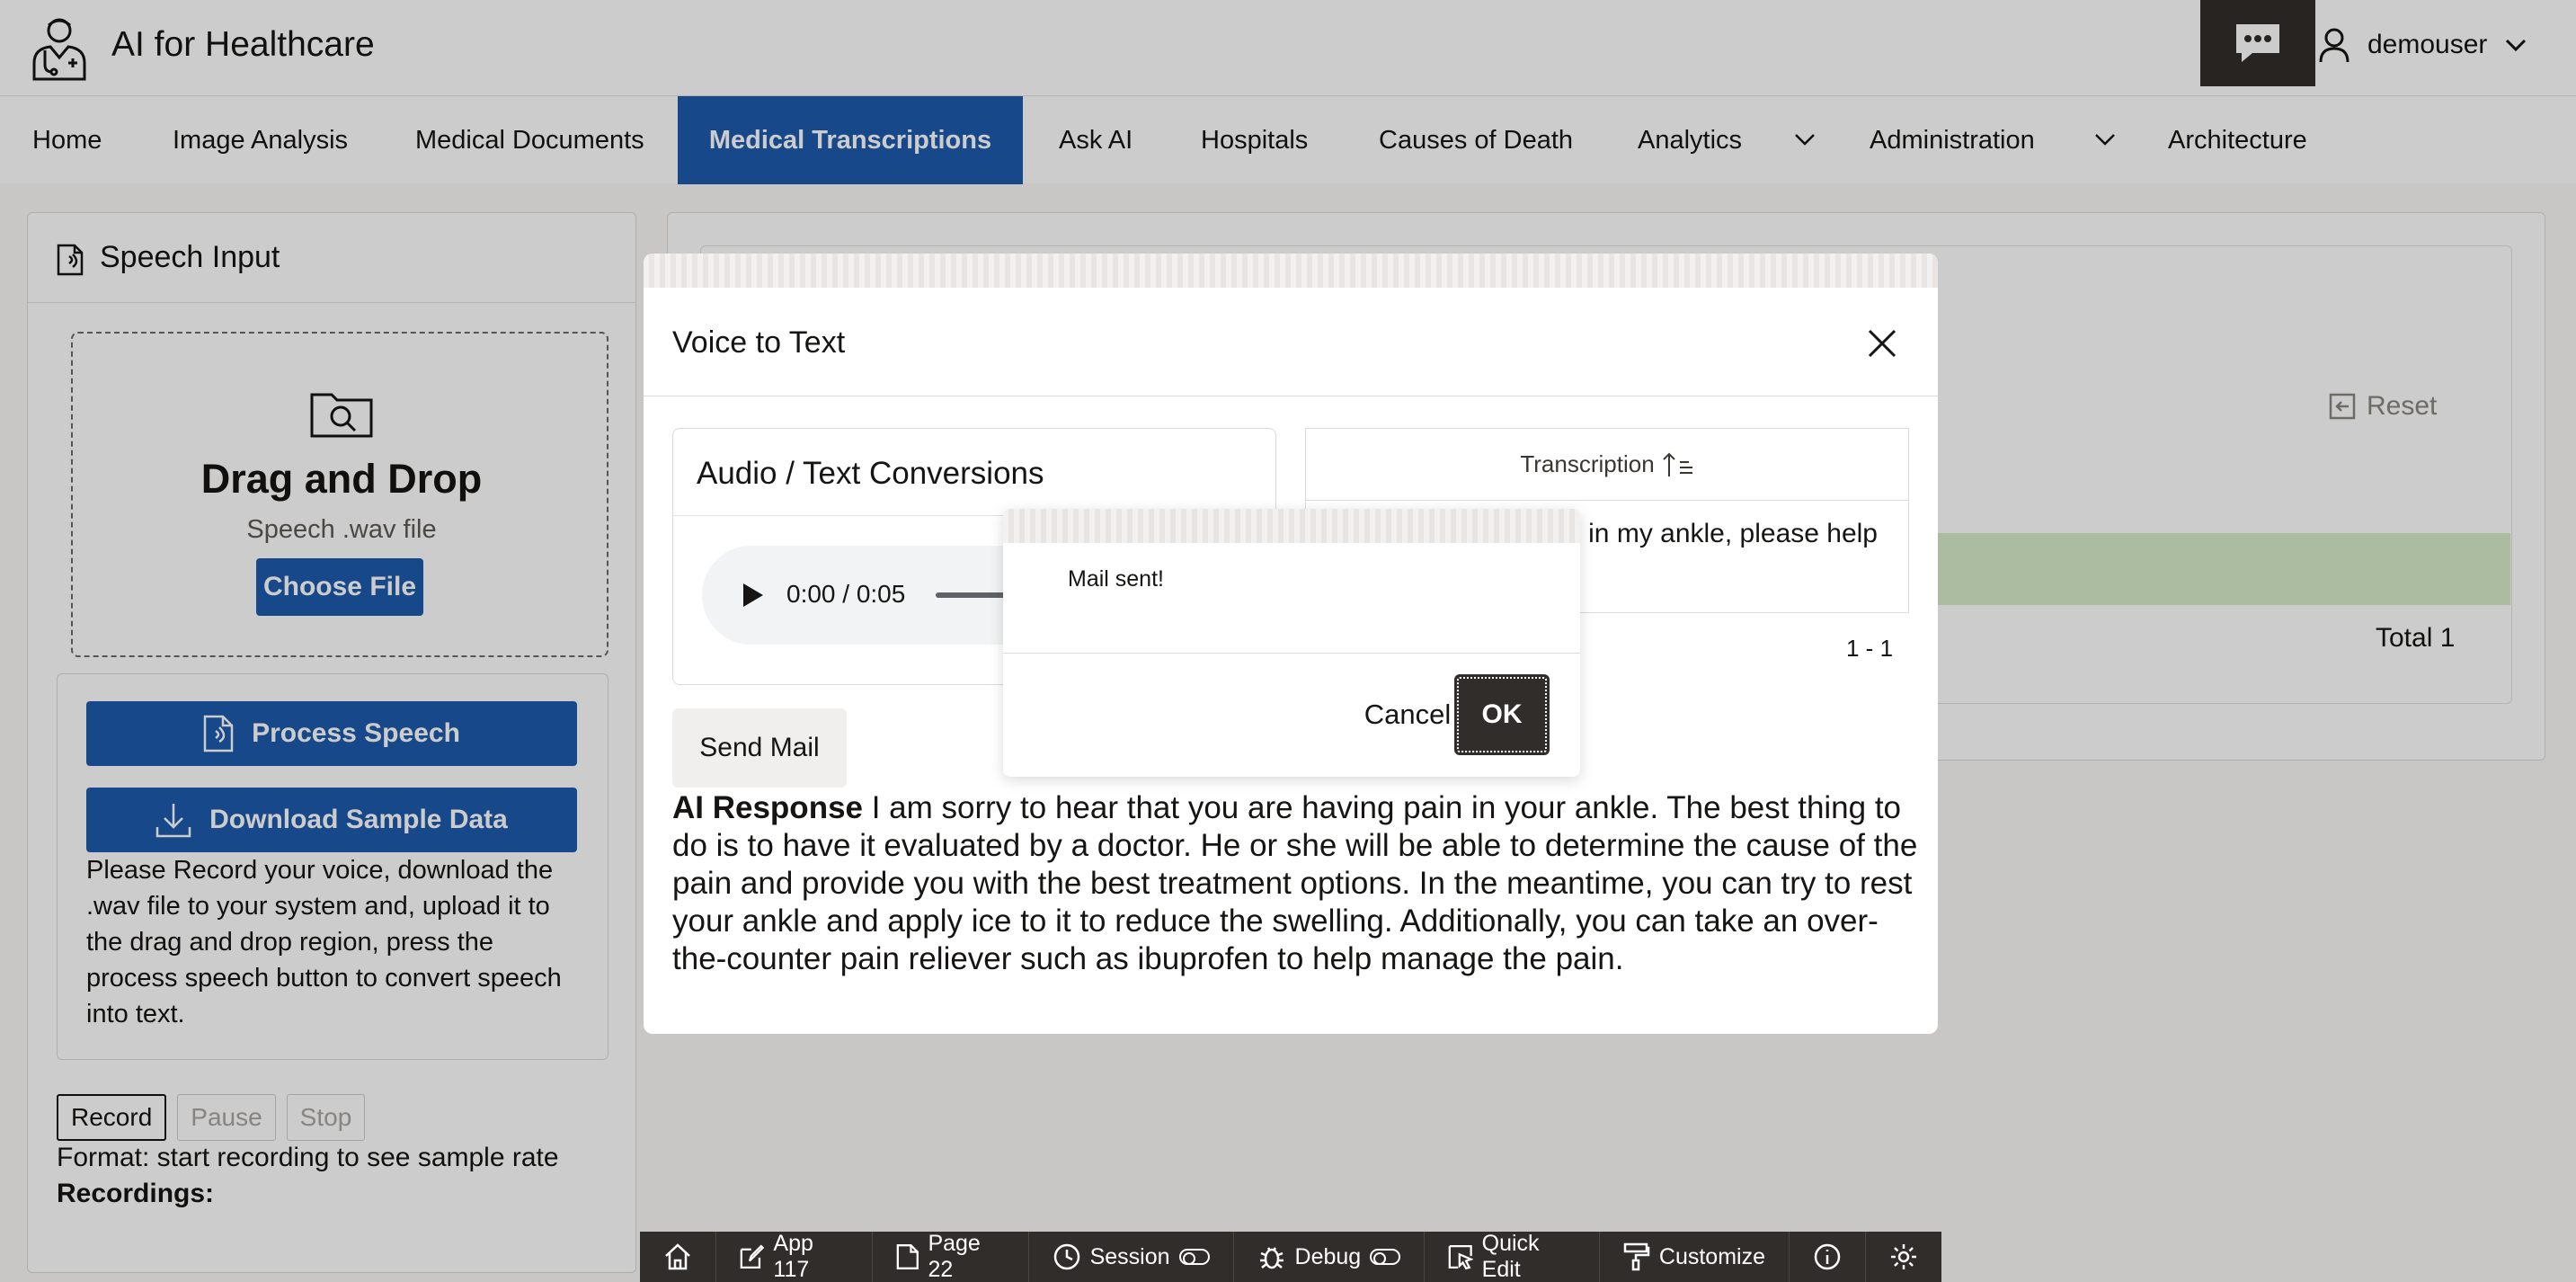  Describe the element at coordinates (1116, 579) in the screenshot. I see `alert-message: Mail sent!` at that location.